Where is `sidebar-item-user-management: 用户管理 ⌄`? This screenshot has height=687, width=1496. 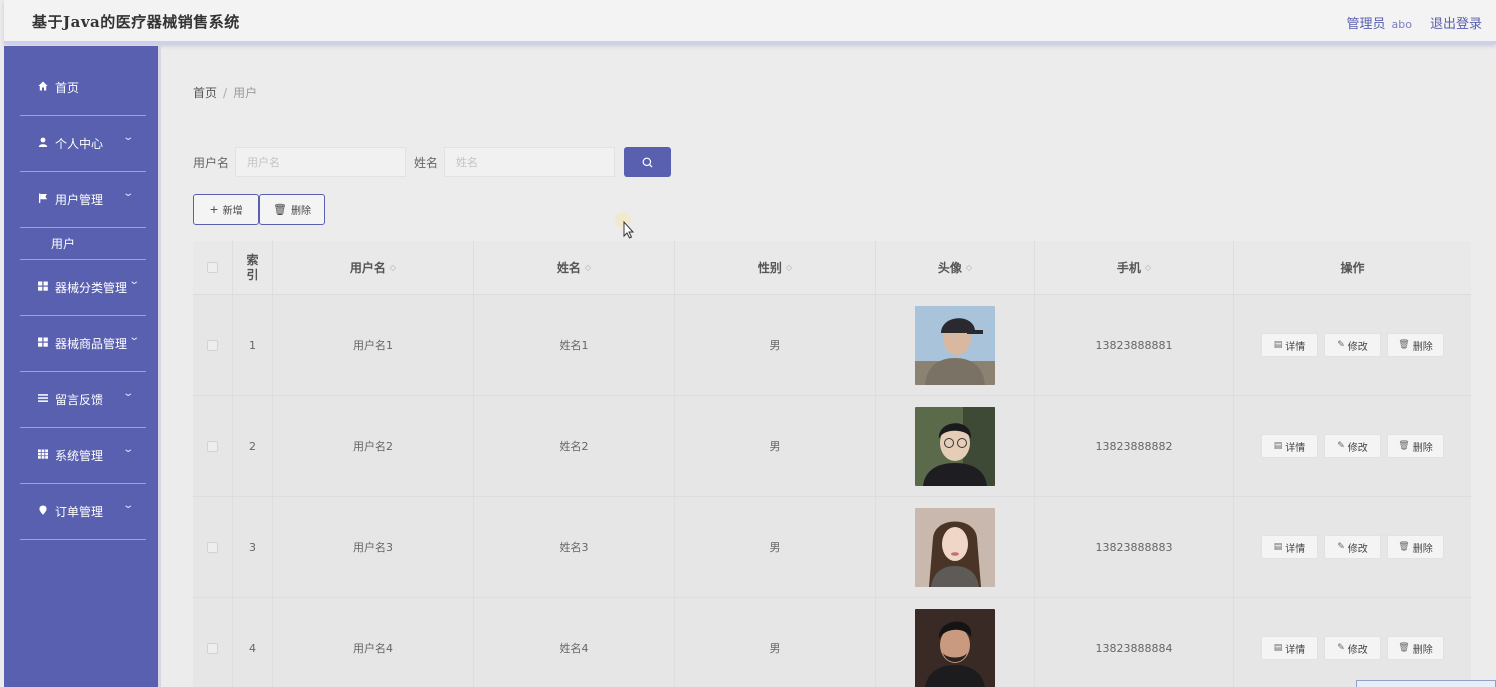
sidebar-item-user-management: 用户管理 ⌄ is located at coordinates (83, 200).